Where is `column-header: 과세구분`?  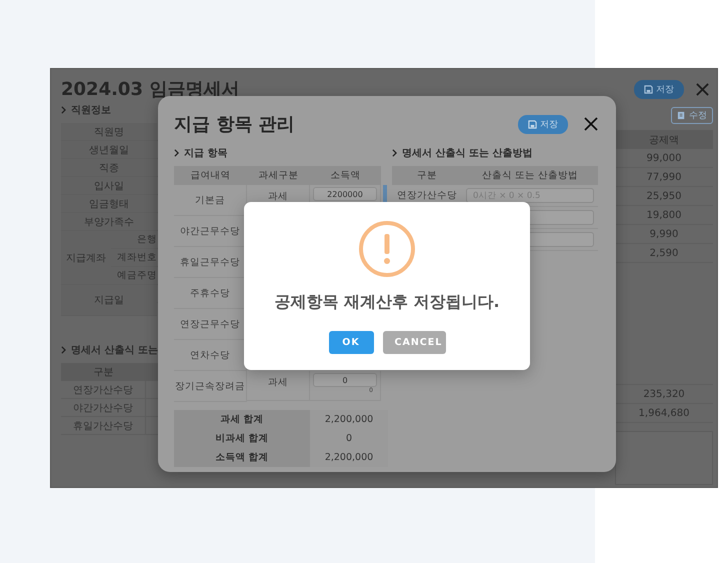
column-header: 과세구분 is located at coordinates (278, 175).